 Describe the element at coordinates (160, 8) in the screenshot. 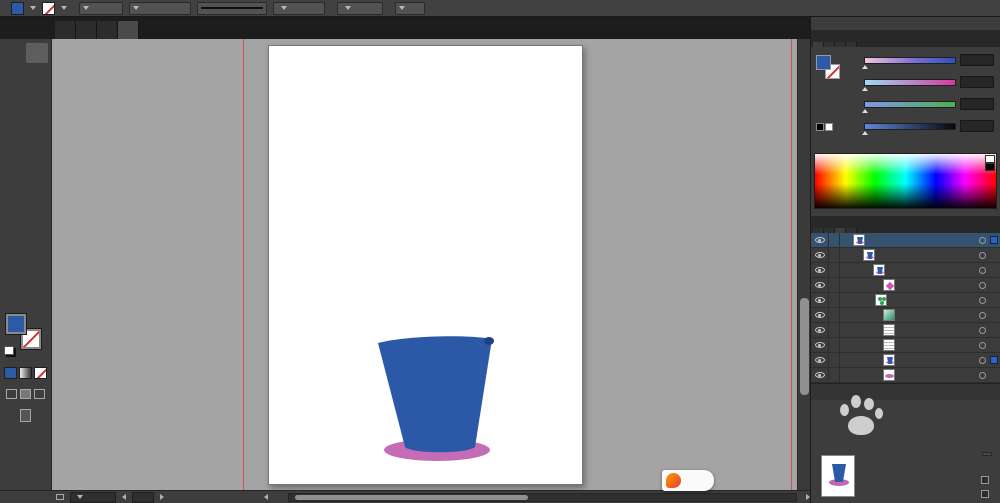

I see `variable-width-dropdown` at that location.